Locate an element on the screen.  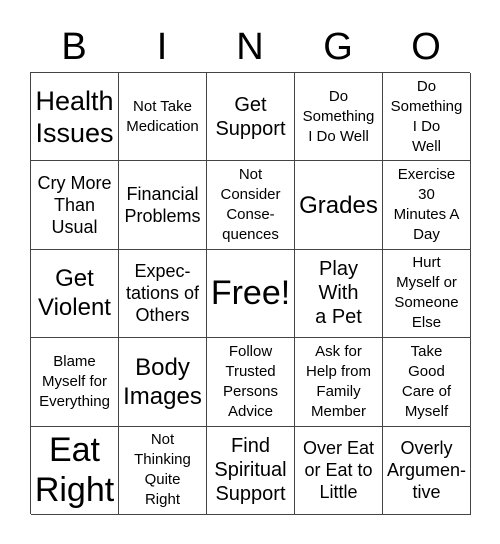
header-letter-b: B is located at coordinates (74, 47).